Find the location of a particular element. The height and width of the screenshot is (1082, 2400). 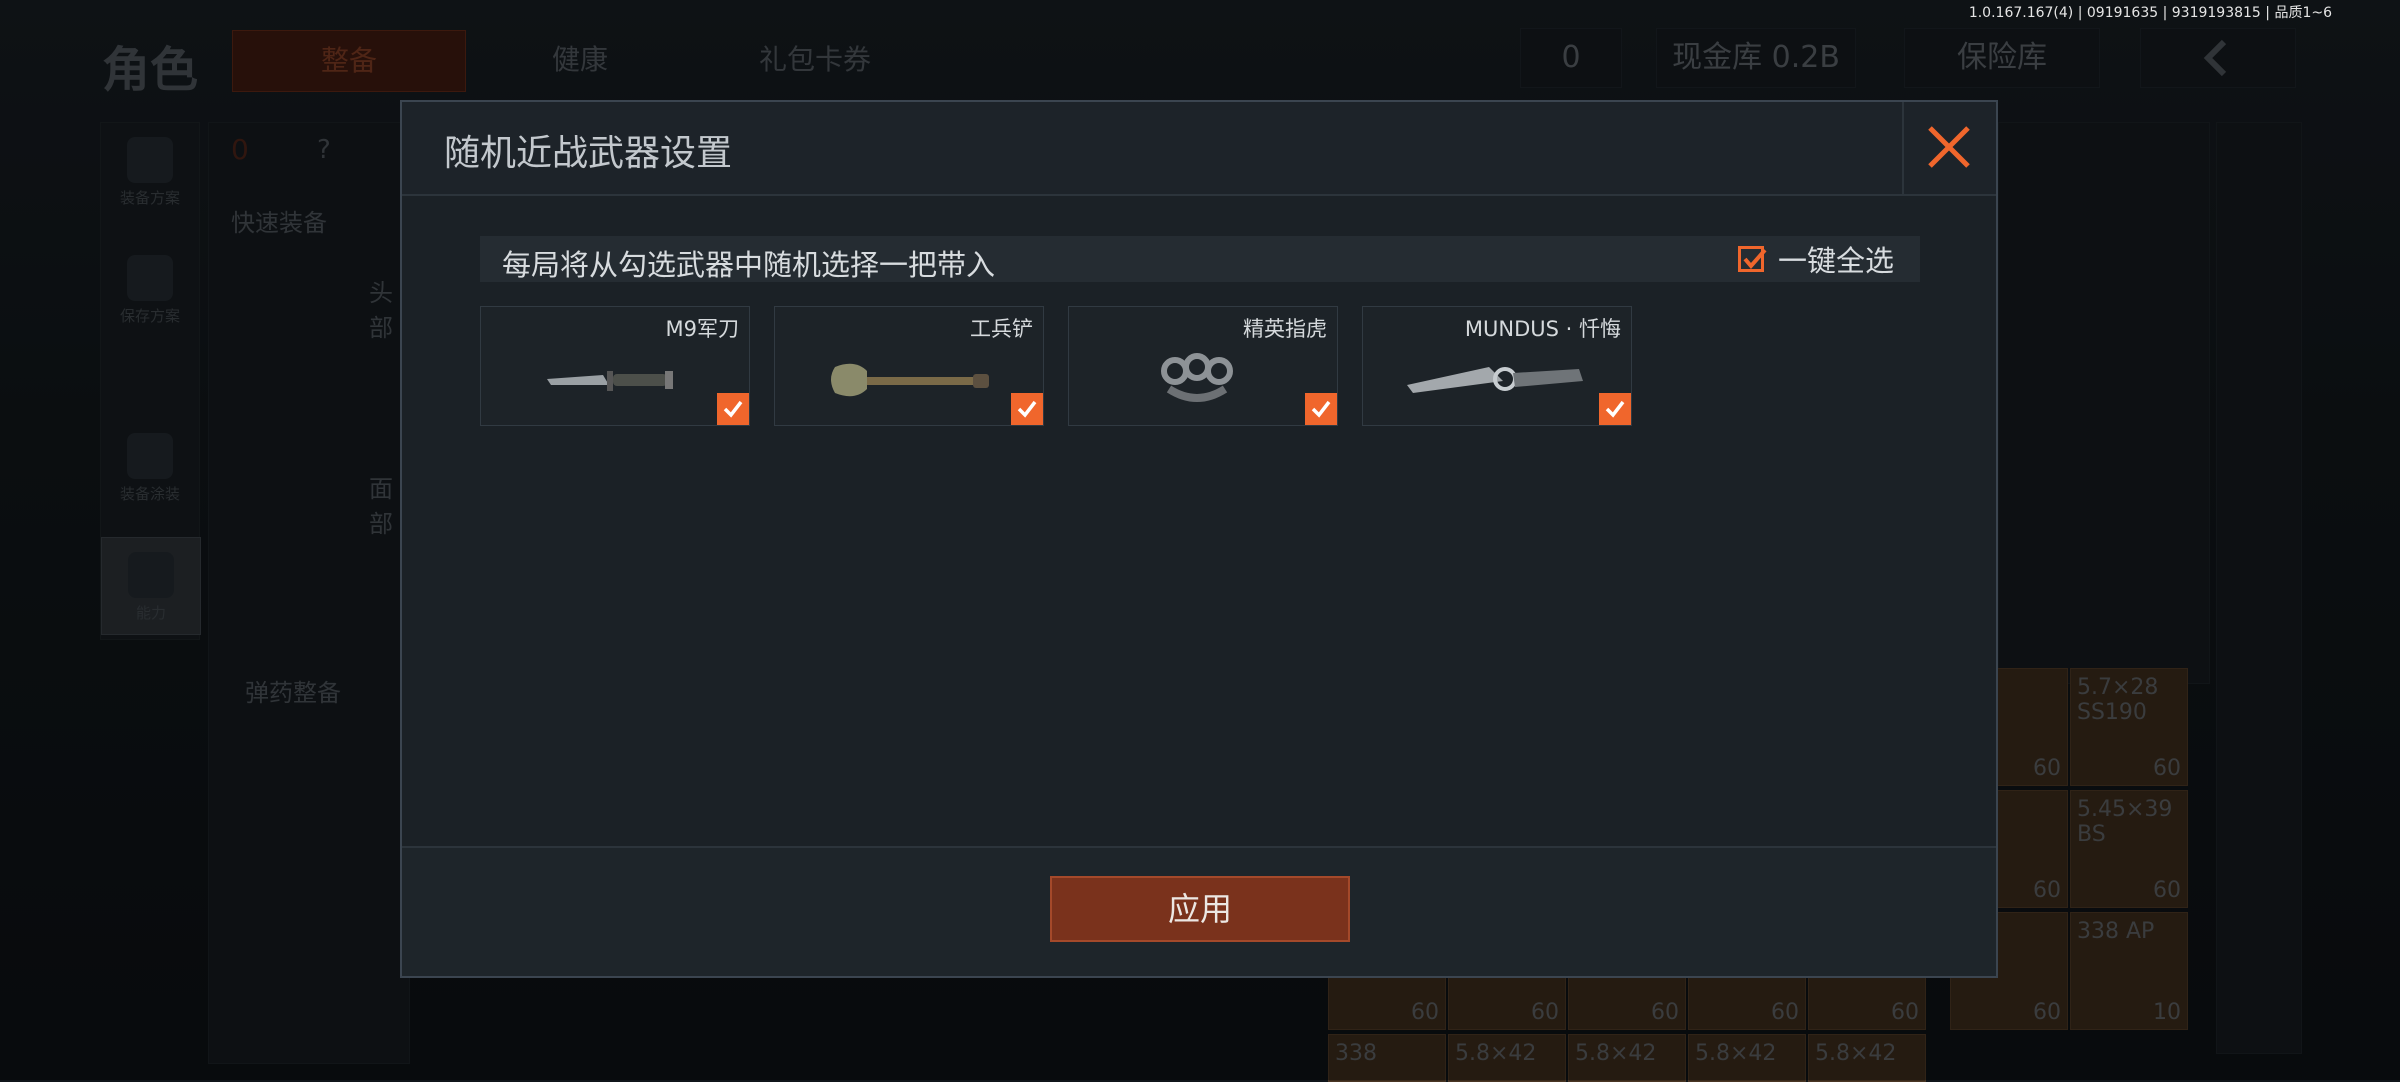

weapon-name: M9军刀 is located at coordinates (702, 329).